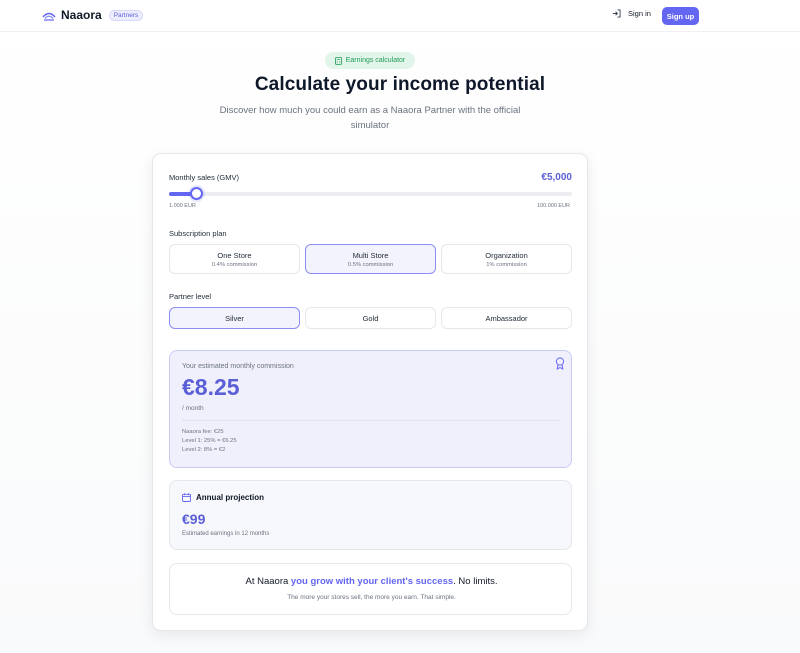 The height and width of the screenshot is (653, 800). Describe the element at coordinates (204, 177) in the screenshot. I see `gmv-label: Monthly sales (GMV)` at that location.